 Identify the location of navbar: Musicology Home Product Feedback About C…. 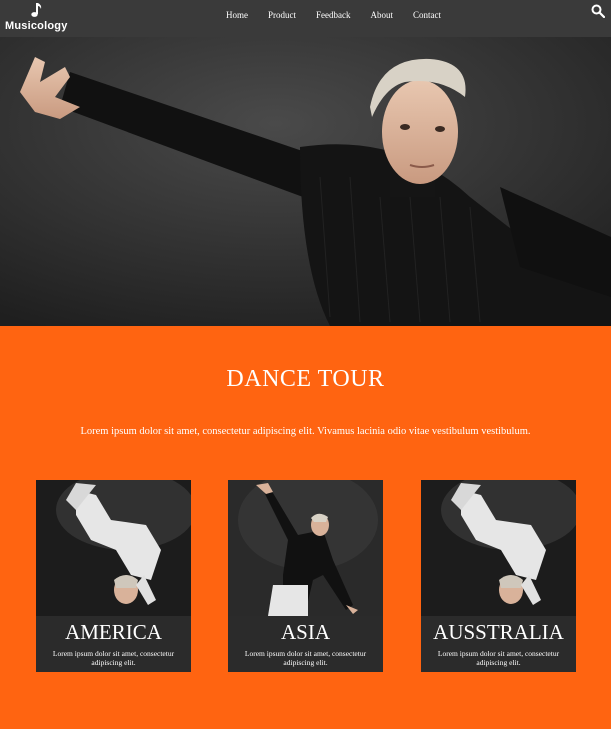
(305, 18).